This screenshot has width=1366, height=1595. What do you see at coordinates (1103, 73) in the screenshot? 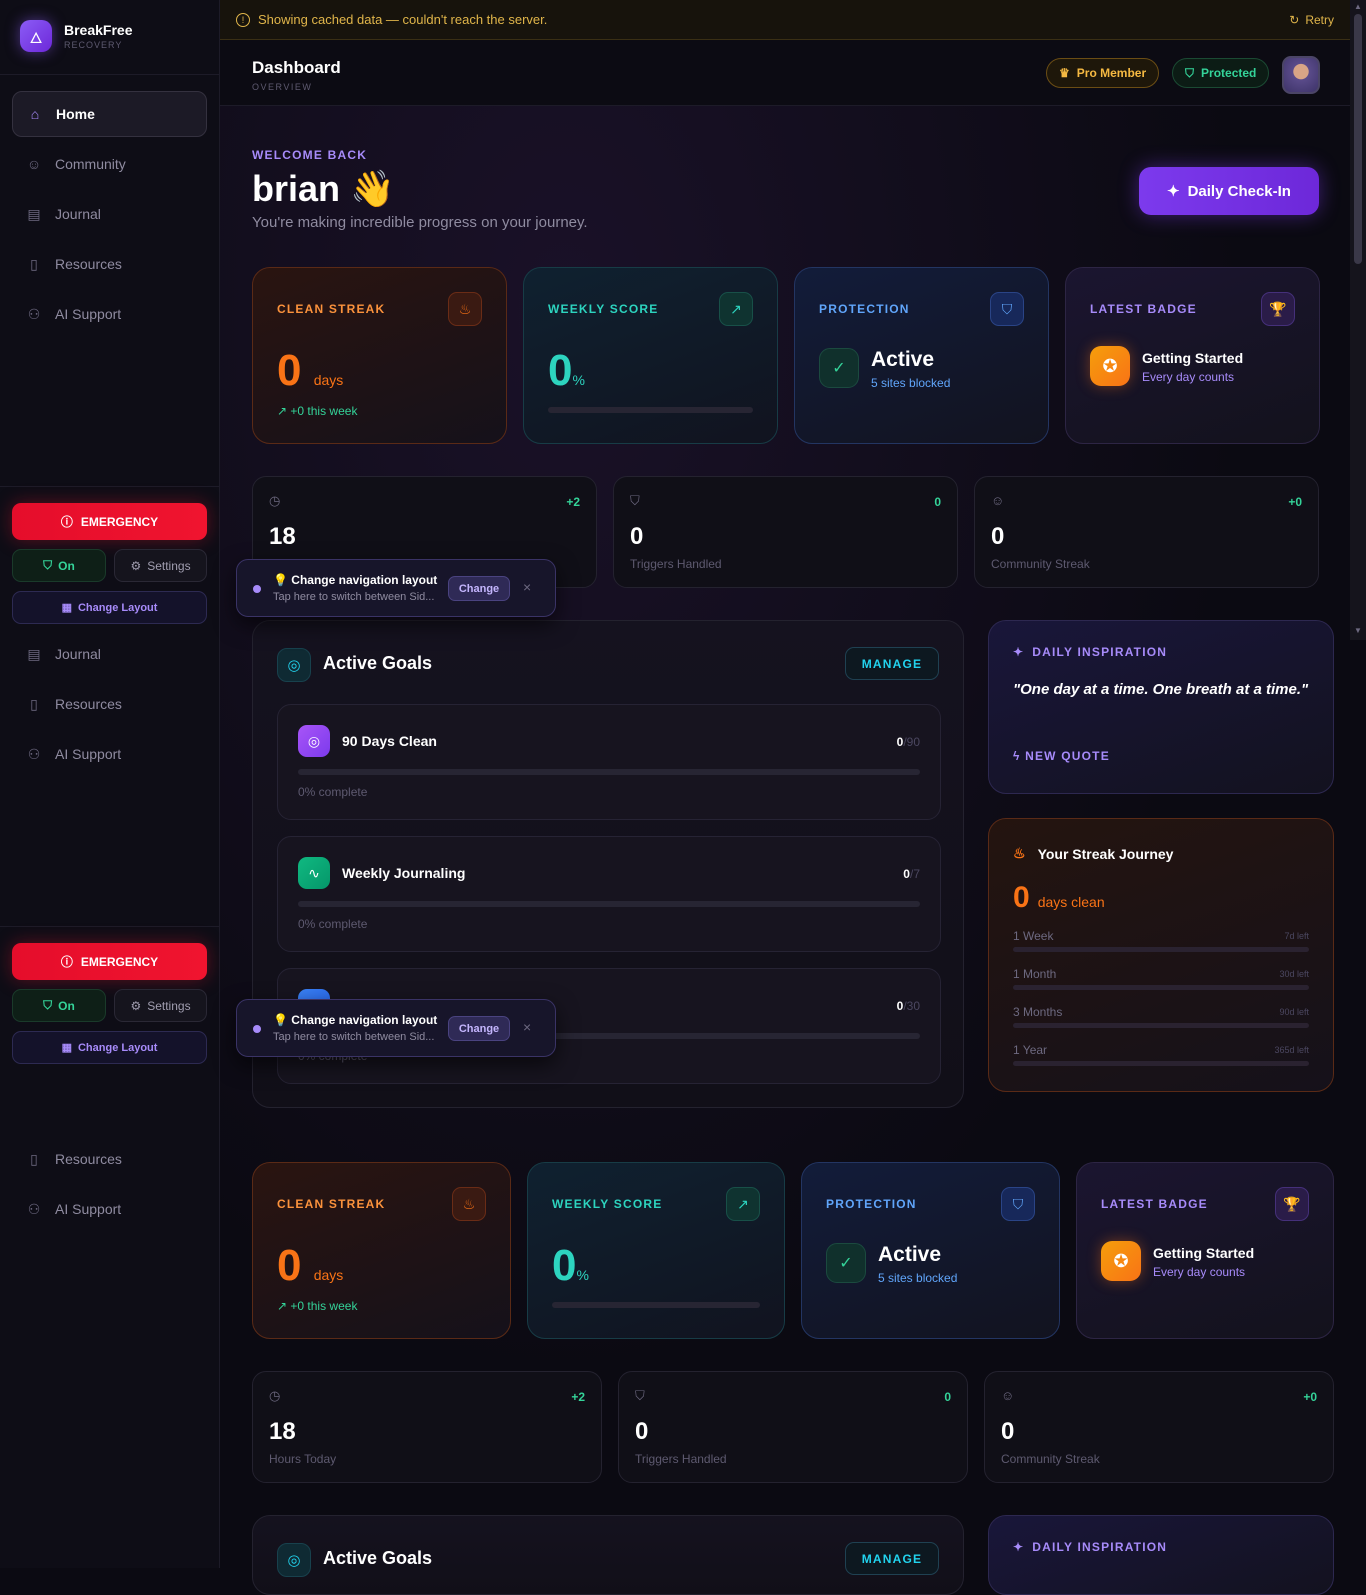
I see `pro-member-badge: ♛ Pro Member` at bounding box center [1103, 73].